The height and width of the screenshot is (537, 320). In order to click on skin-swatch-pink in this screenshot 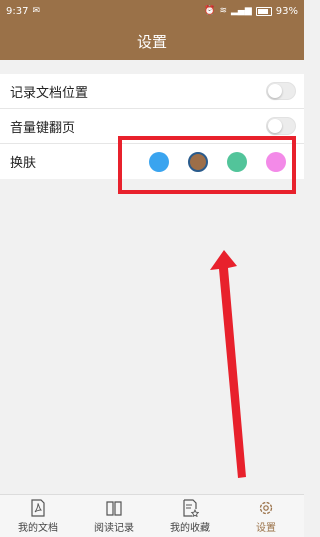, I will do `click(276, 161)`.